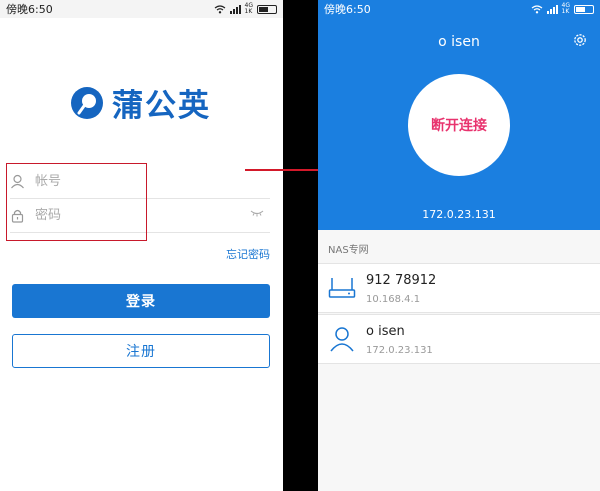  Describe the element at coordinates (459, 339) in the screenshot. I see `list-item: o isen 172.0.23.131` at that location.